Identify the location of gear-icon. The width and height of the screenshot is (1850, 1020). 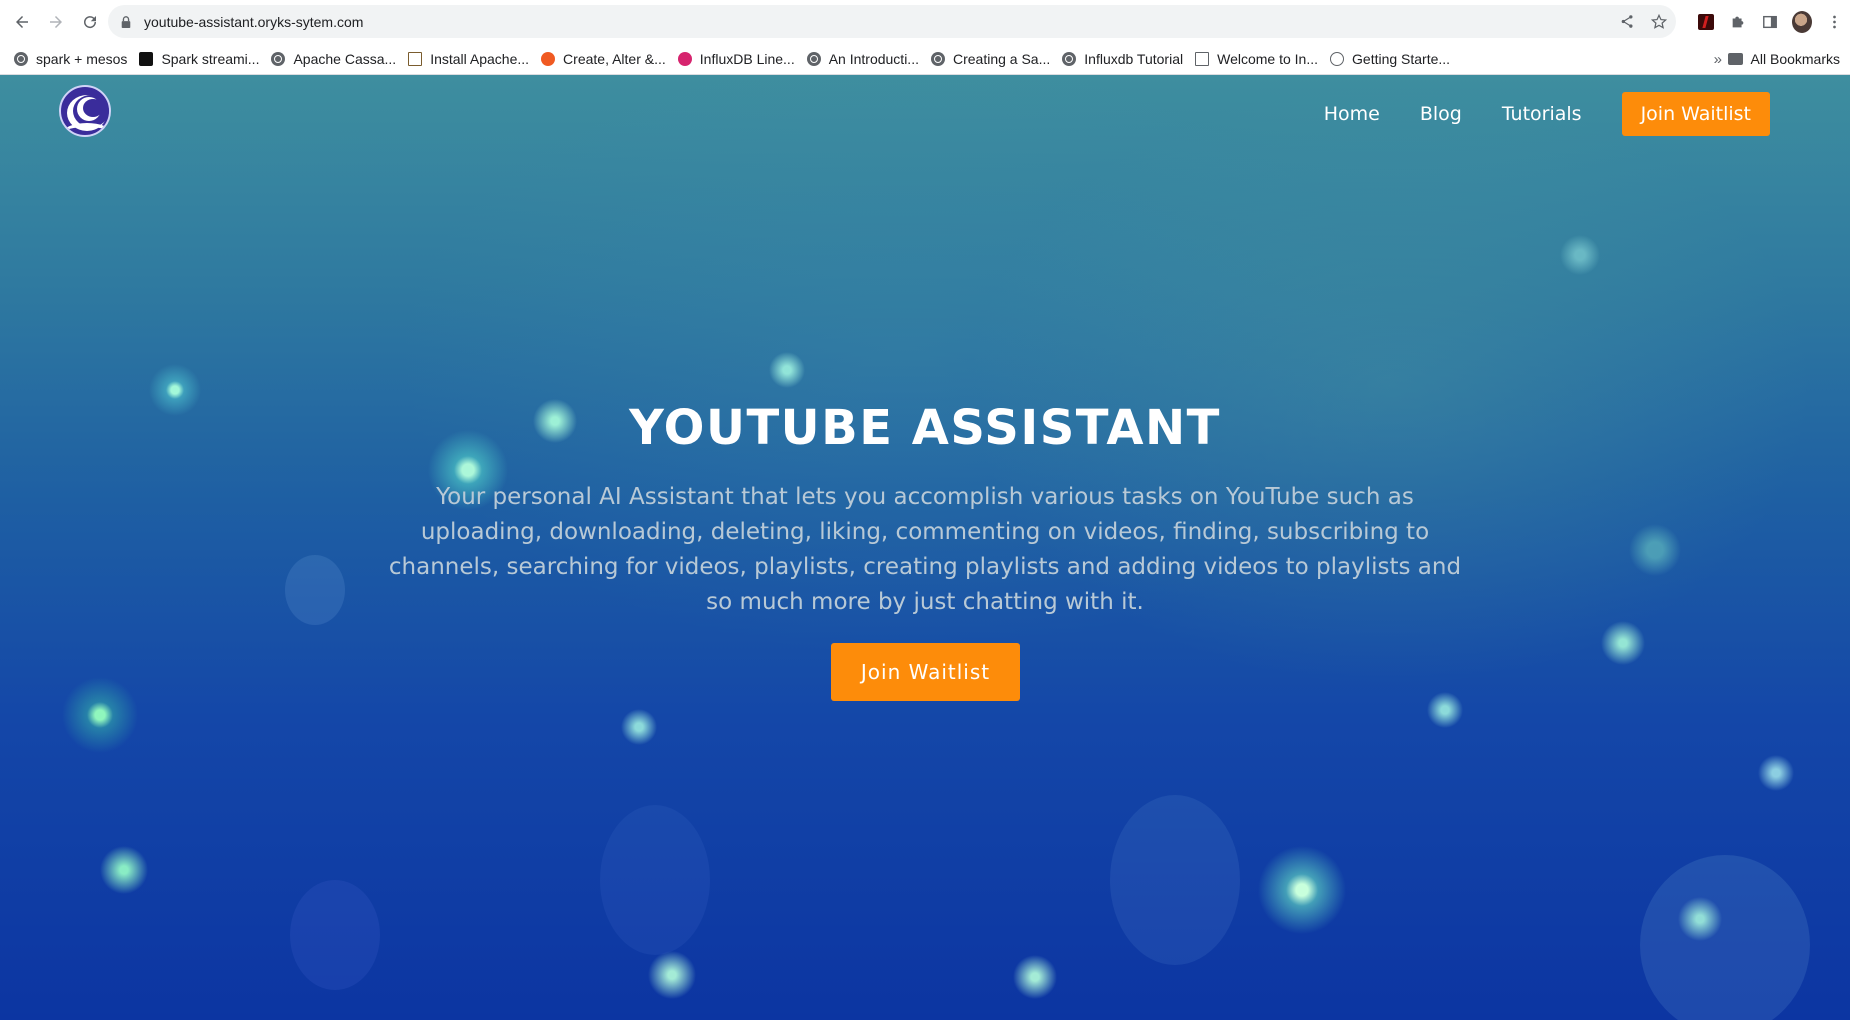
(1337, 59).